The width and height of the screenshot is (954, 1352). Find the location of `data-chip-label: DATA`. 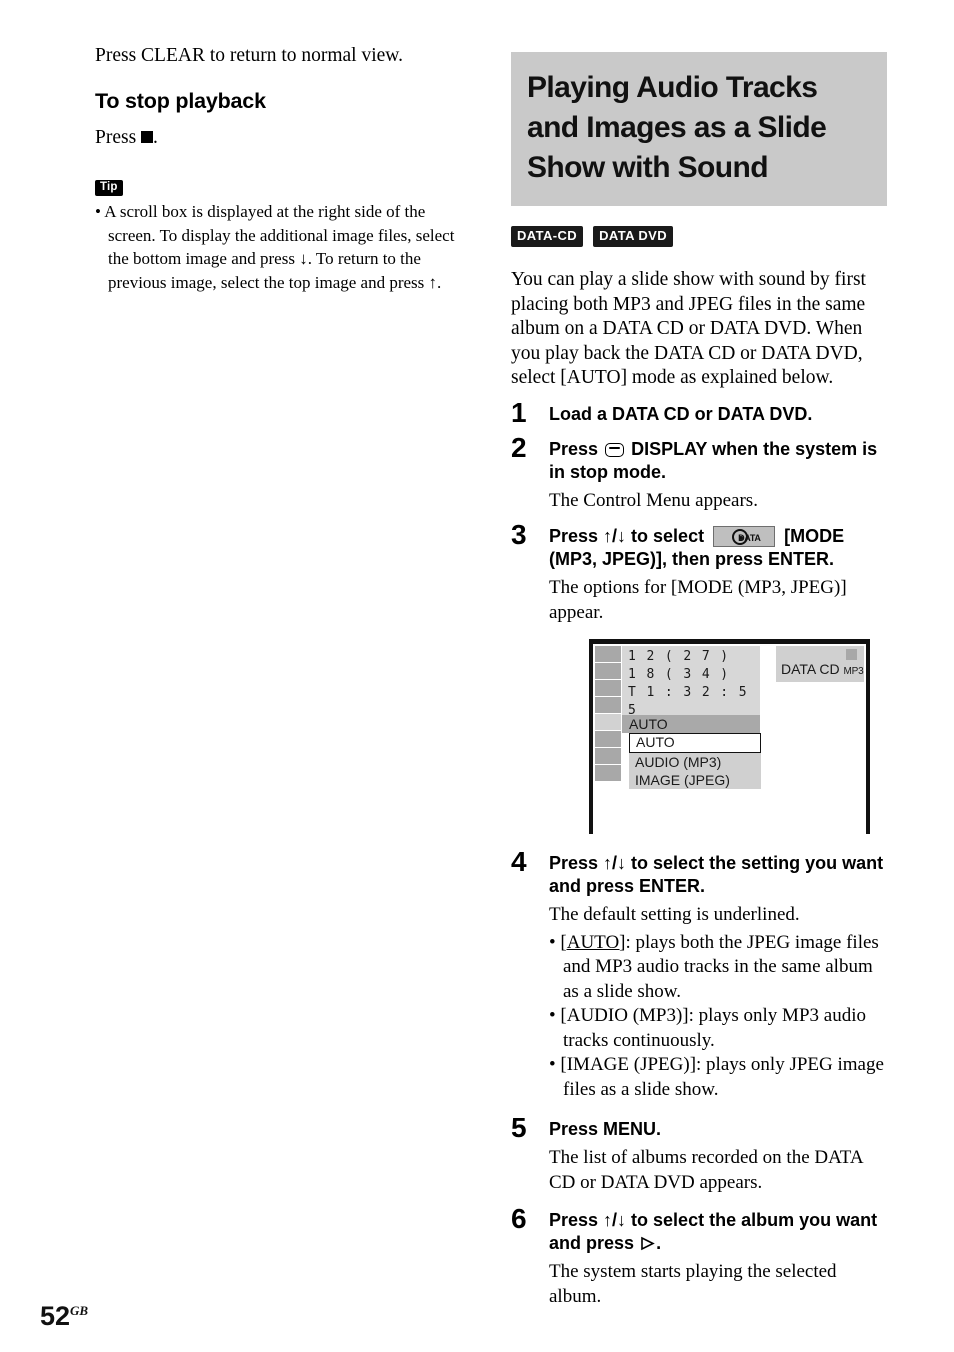

data-chip-label: DATA is located at coordinates (749, 538).